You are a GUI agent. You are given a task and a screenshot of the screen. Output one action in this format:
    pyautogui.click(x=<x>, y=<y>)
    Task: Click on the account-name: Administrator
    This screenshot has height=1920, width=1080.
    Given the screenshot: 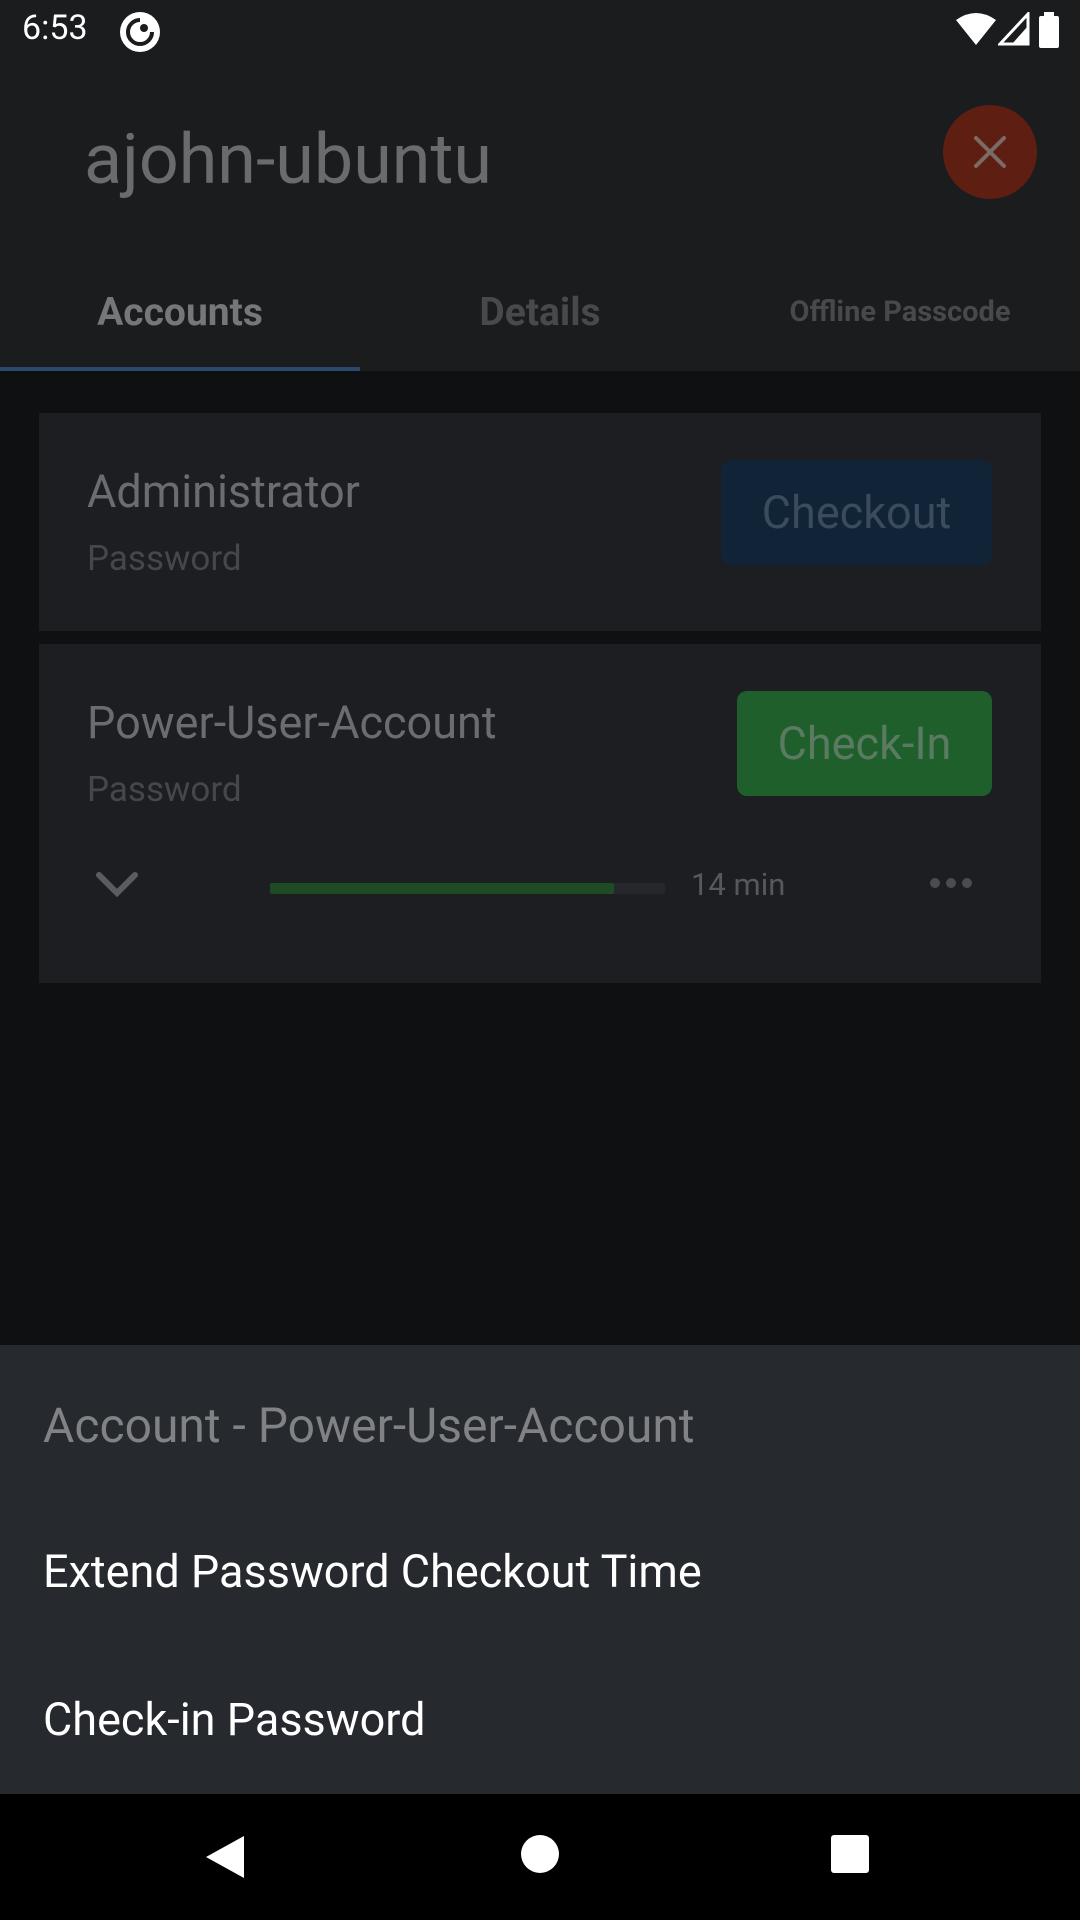 What is the action you would take?
    pyautogui.click(x=223, y=491)
    